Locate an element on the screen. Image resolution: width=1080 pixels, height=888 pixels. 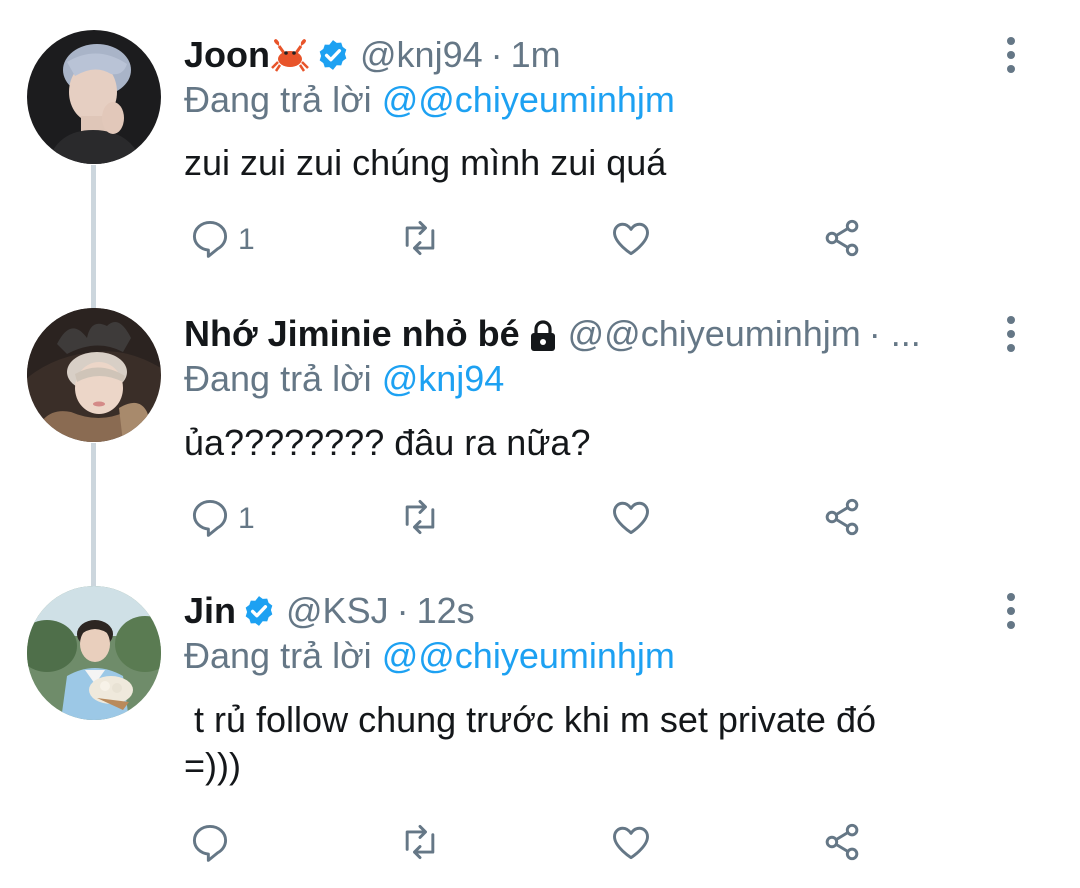
replying-to-line: Đang trả lời @knj94 is located at coordinates (344, 379).